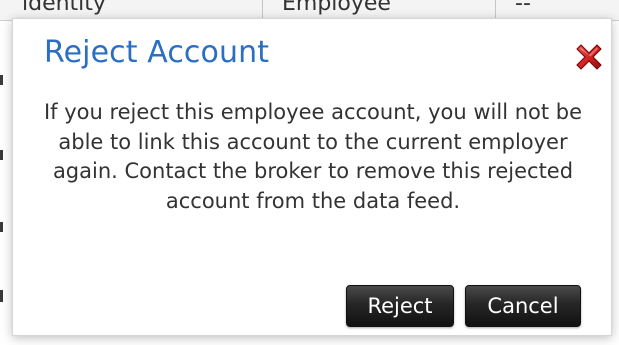 The height and width of the screenshot is (345, 619). What do you see at coordinates (157, 52) in the screenshot?
I see `dialog-title: Reject Account` at bounding box center [157, 52].